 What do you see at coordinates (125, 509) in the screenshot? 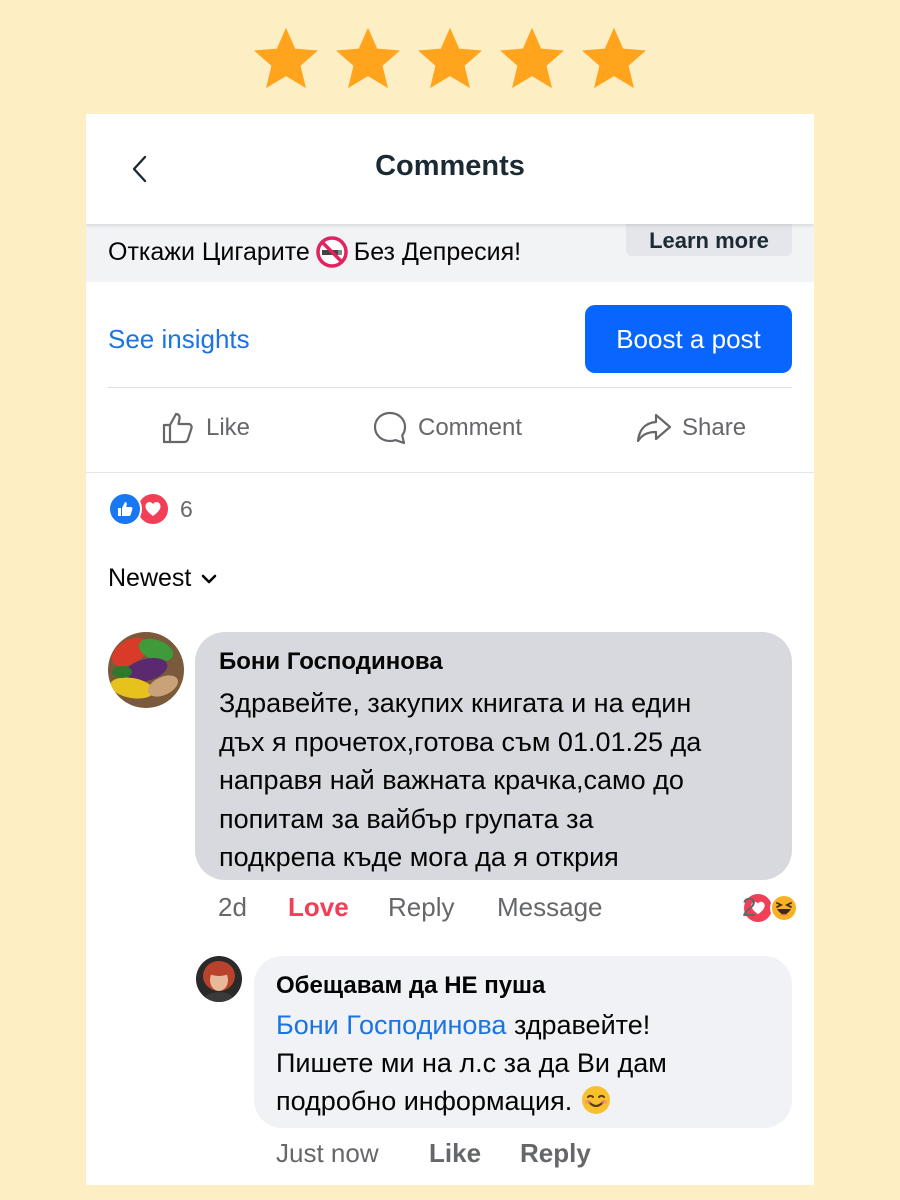
I see `like-reaction-icon` at bounding box center [125, 509].